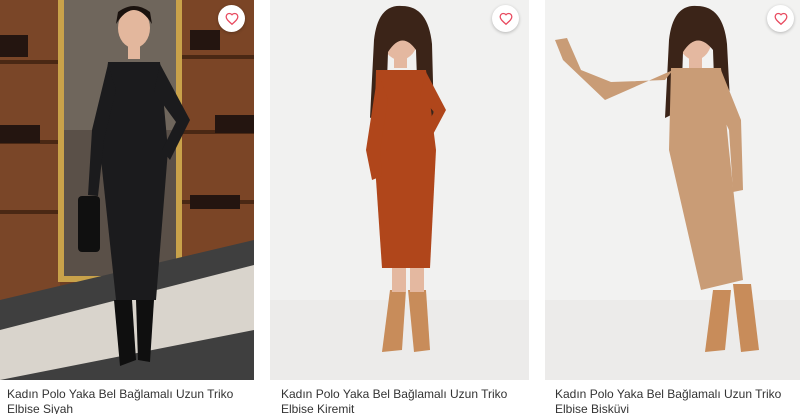  I want to click on product-title-line: Elbise Kiremit, so click(318, 408).